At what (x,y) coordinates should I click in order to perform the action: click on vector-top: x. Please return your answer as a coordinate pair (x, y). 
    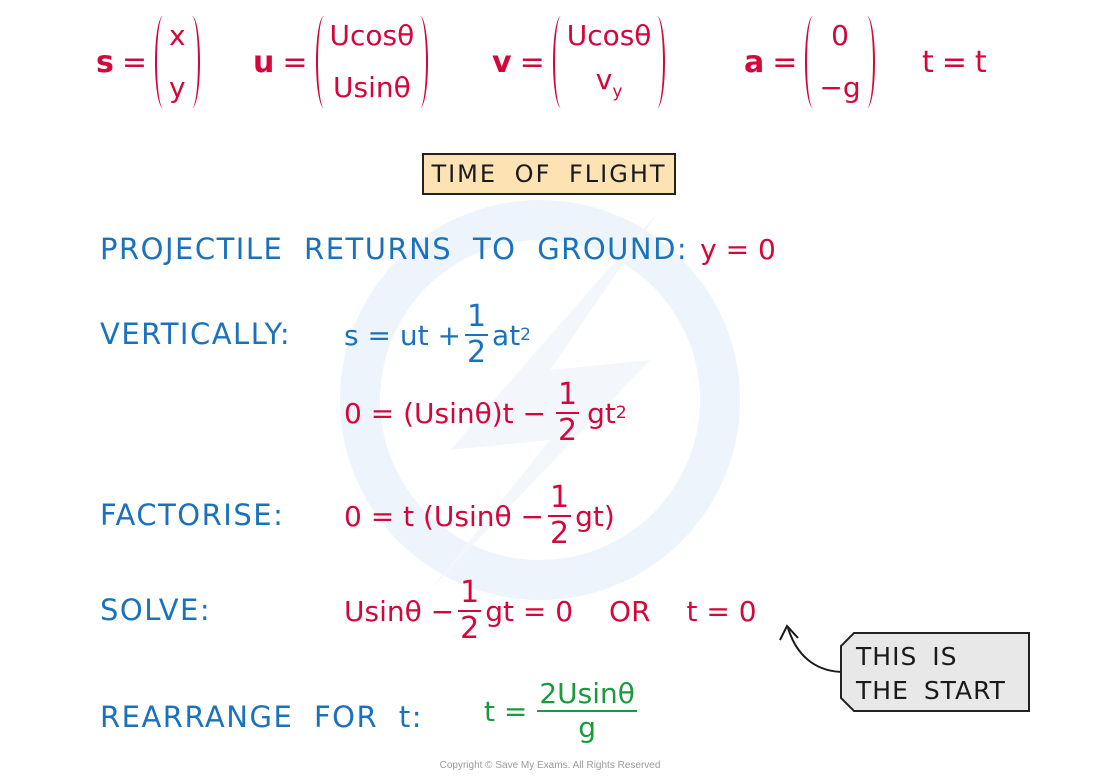
    Looking at the image, I should click on (177, 35).